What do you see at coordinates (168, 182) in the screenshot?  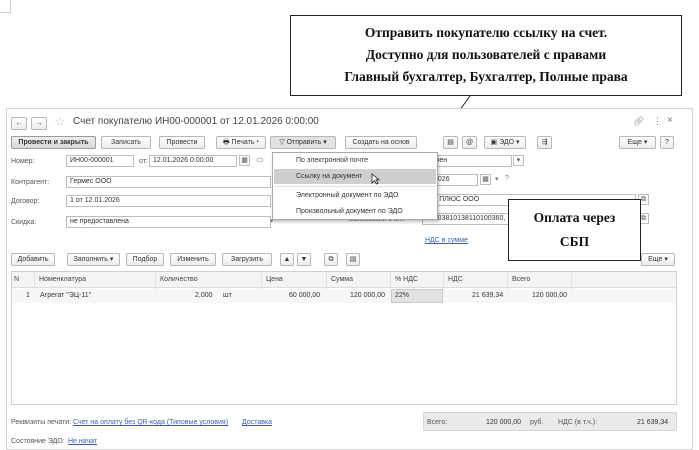 I see `contractor-field: Гермес ООО` at bounding box center [168, 182].